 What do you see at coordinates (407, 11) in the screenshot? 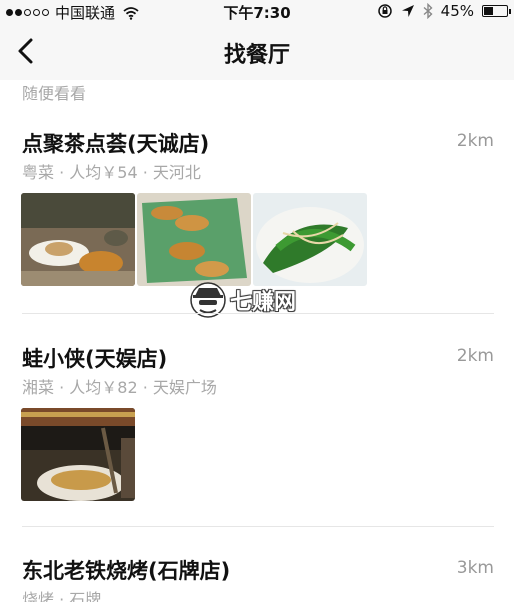
I see `location-arrow-icon` at bounding box center [407, 11].